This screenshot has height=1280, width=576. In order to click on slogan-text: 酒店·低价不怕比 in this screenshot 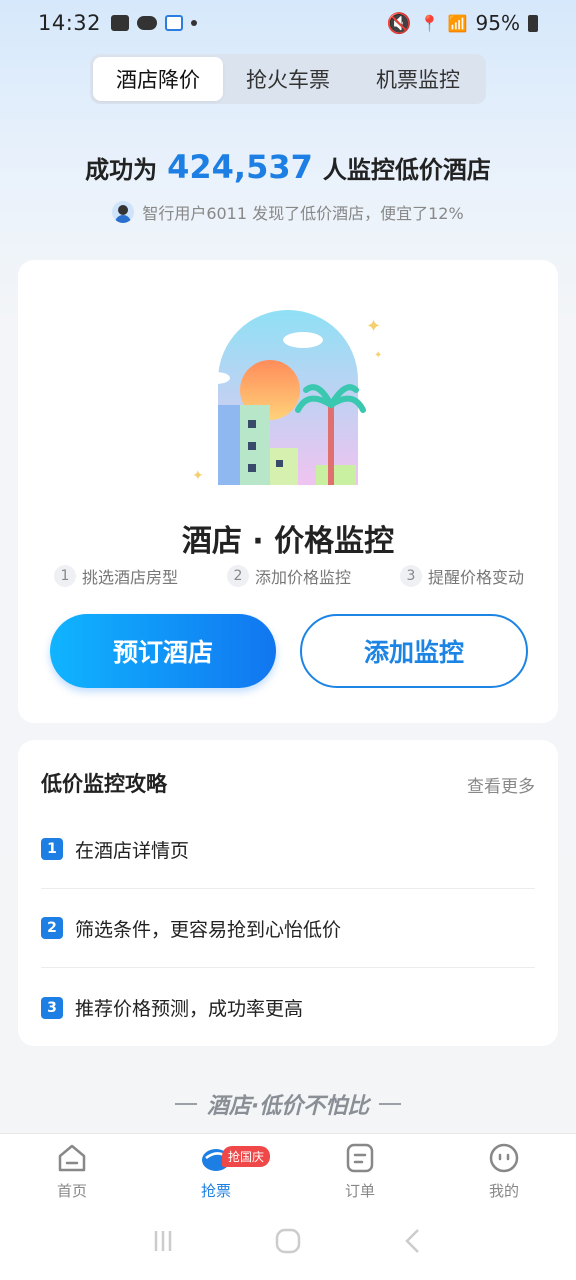, I will do `click(288, 1106)`.